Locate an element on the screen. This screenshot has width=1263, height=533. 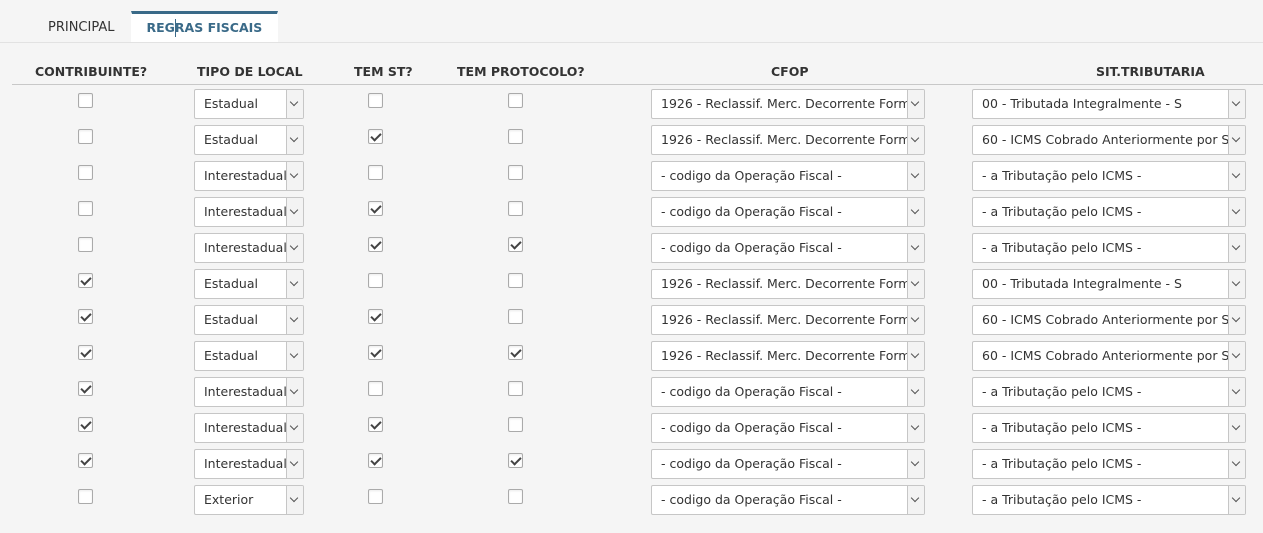
tipo-local-select: Exterior is located at coordinates (249, 500).